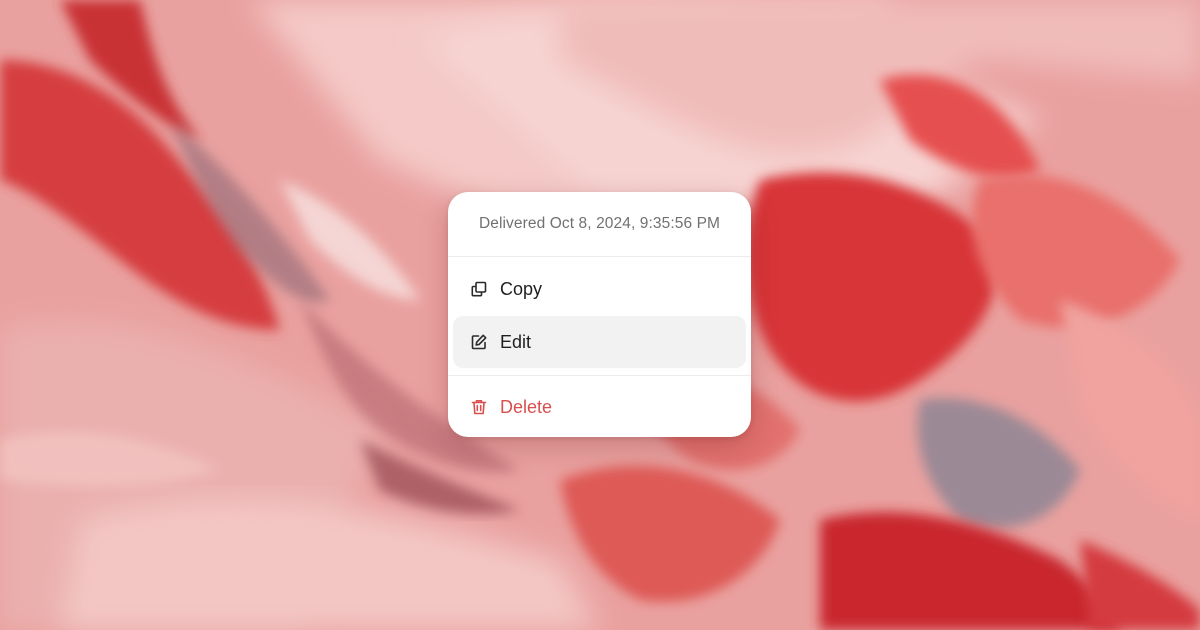 The height and width of the screenshot is (630, 1200). I want to click on edit-menu-item: Edit, so click(599, 342).